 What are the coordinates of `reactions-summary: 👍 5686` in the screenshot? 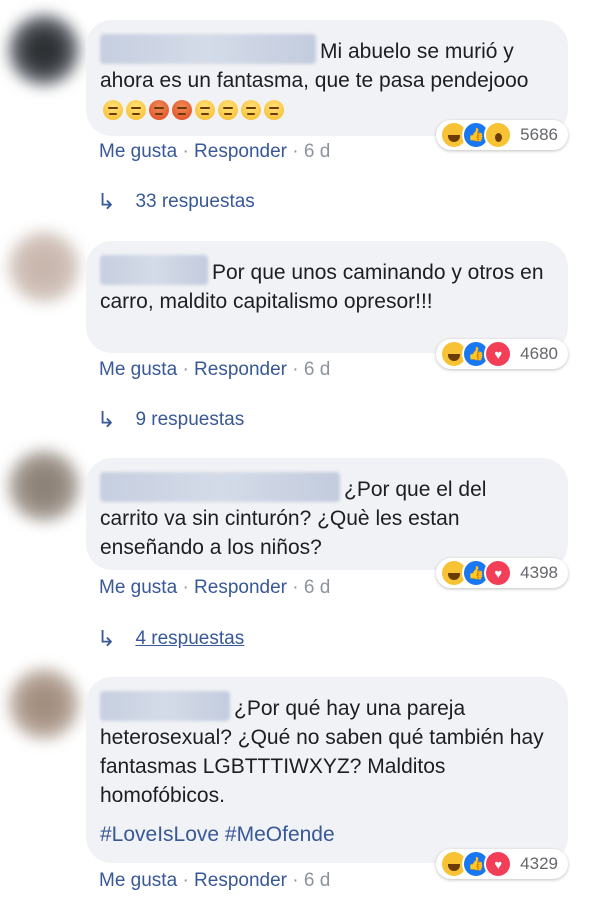 It's located at (502, 135).